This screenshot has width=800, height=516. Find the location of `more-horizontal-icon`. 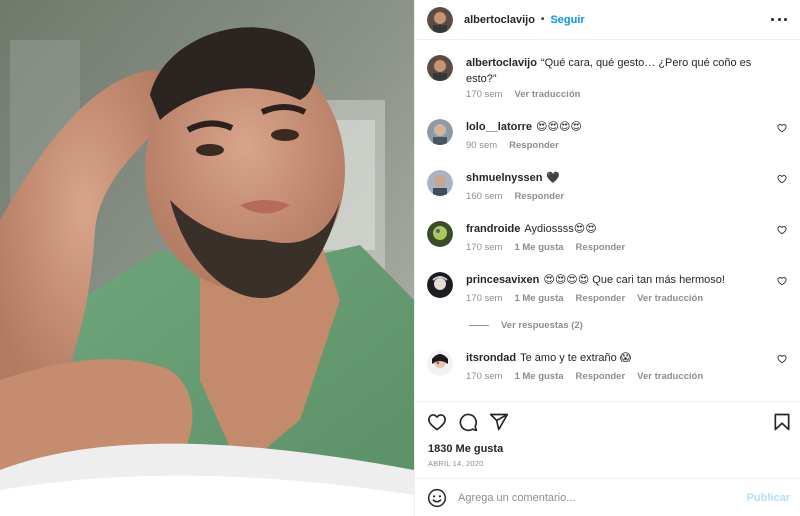

more-horizontal-icon is located at coordinates (779, 19).